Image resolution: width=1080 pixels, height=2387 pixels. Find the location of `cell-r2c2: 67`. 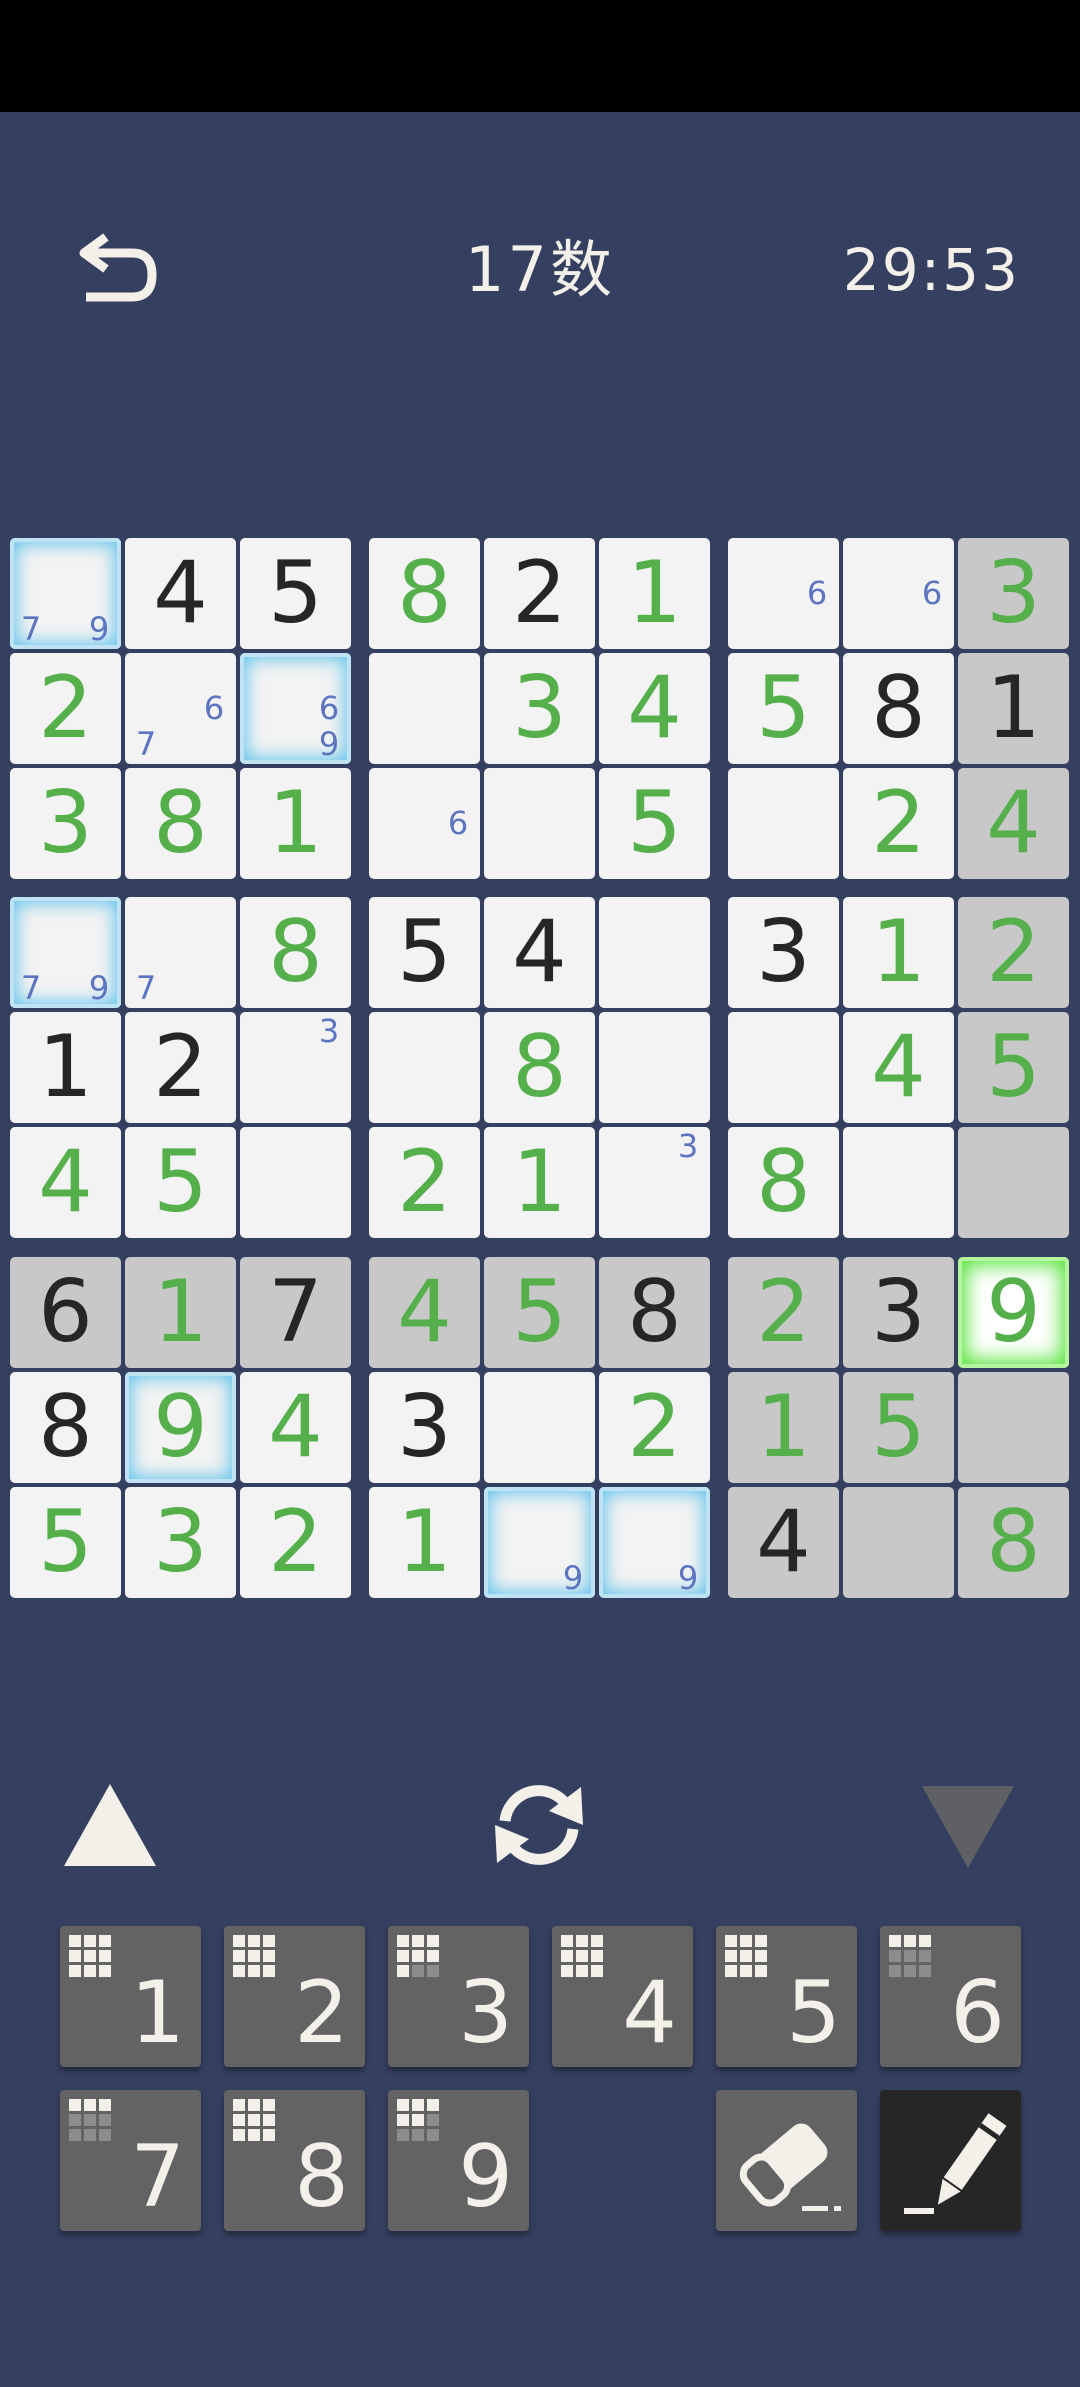

cell-r2c2: 67 is located at coordinates (180, 708).